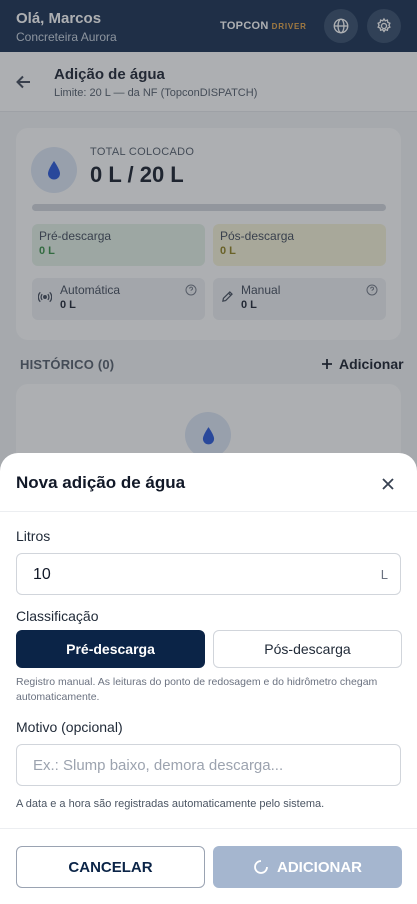 The image size is (417, 904). What do you see at coordinates (101, 482) in the screenshot?
I see `sheet-title: Nova adição de água` at bounding box center [101, 482].